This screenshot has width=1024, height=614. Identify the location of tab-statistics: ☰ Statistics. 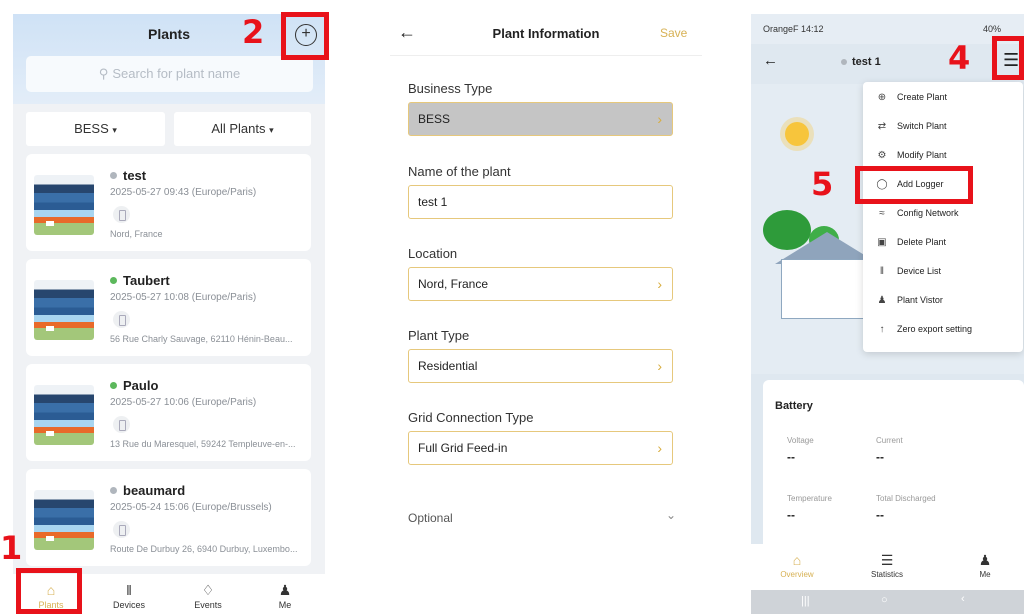
(887, 564).